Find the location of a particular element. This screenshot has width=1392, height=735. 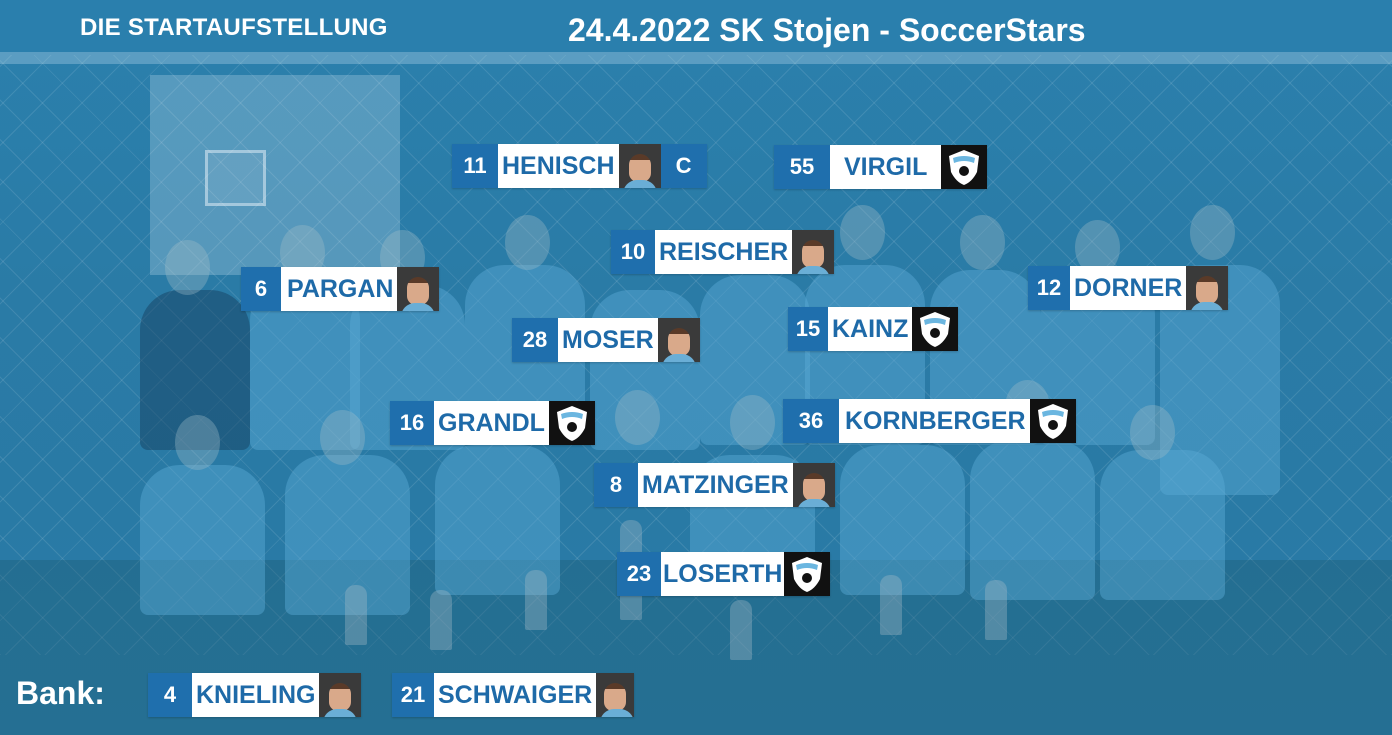

player-number: 16 is located at coordinates (412, 423).